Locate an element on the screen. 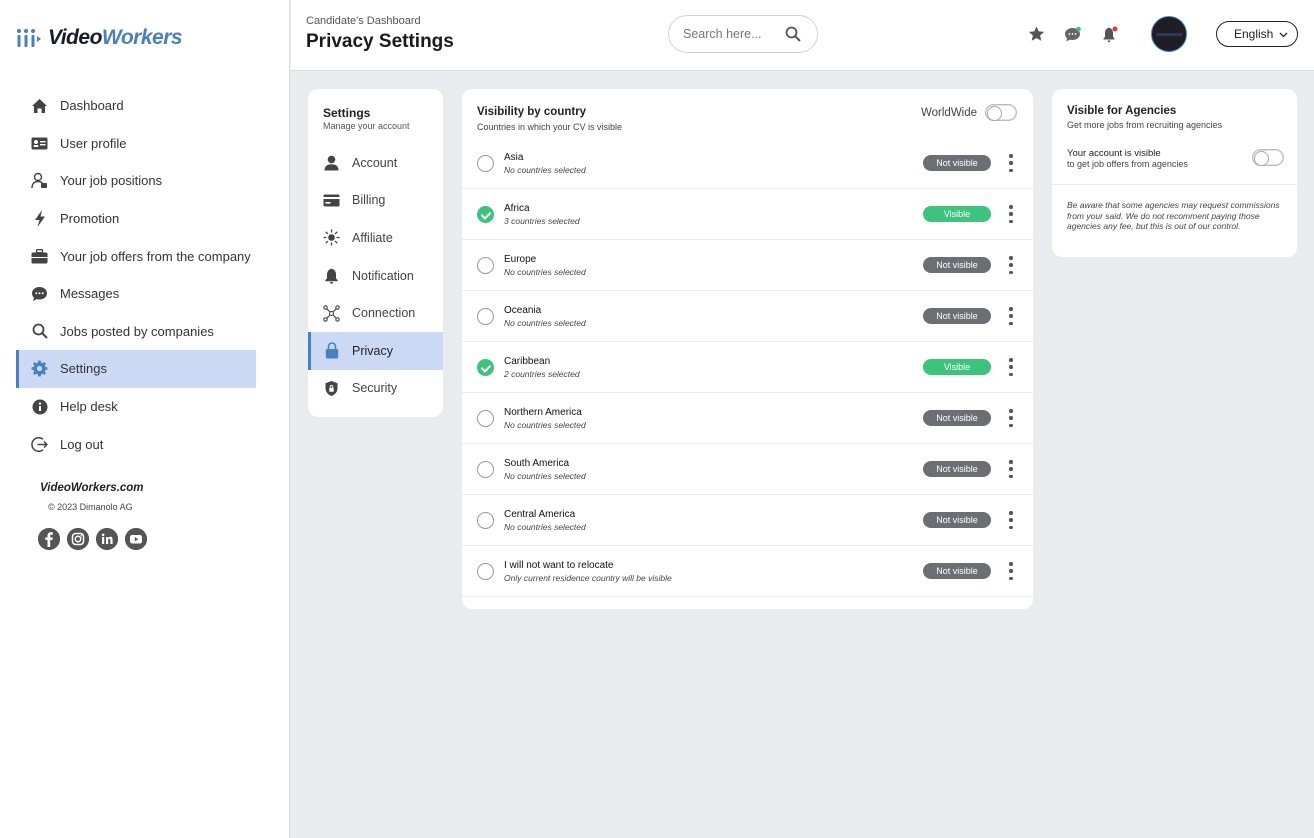 The height and width of the screenshot is (838, 1314). sidebar-item-dashboard: Dashboard is located at coordinates (136, 106).